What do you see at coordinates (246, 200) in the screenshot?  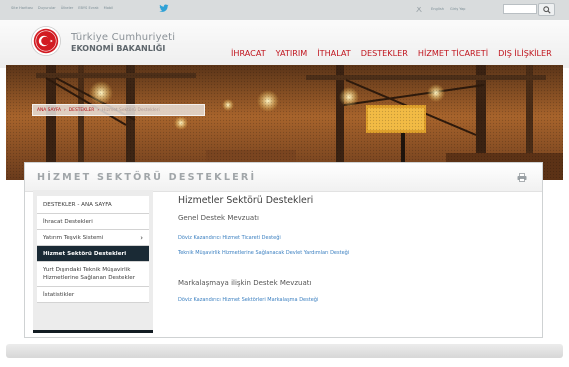 I see `content-title: Hizmetler Sektörü Destekleri` at bounding box center [246, 200].